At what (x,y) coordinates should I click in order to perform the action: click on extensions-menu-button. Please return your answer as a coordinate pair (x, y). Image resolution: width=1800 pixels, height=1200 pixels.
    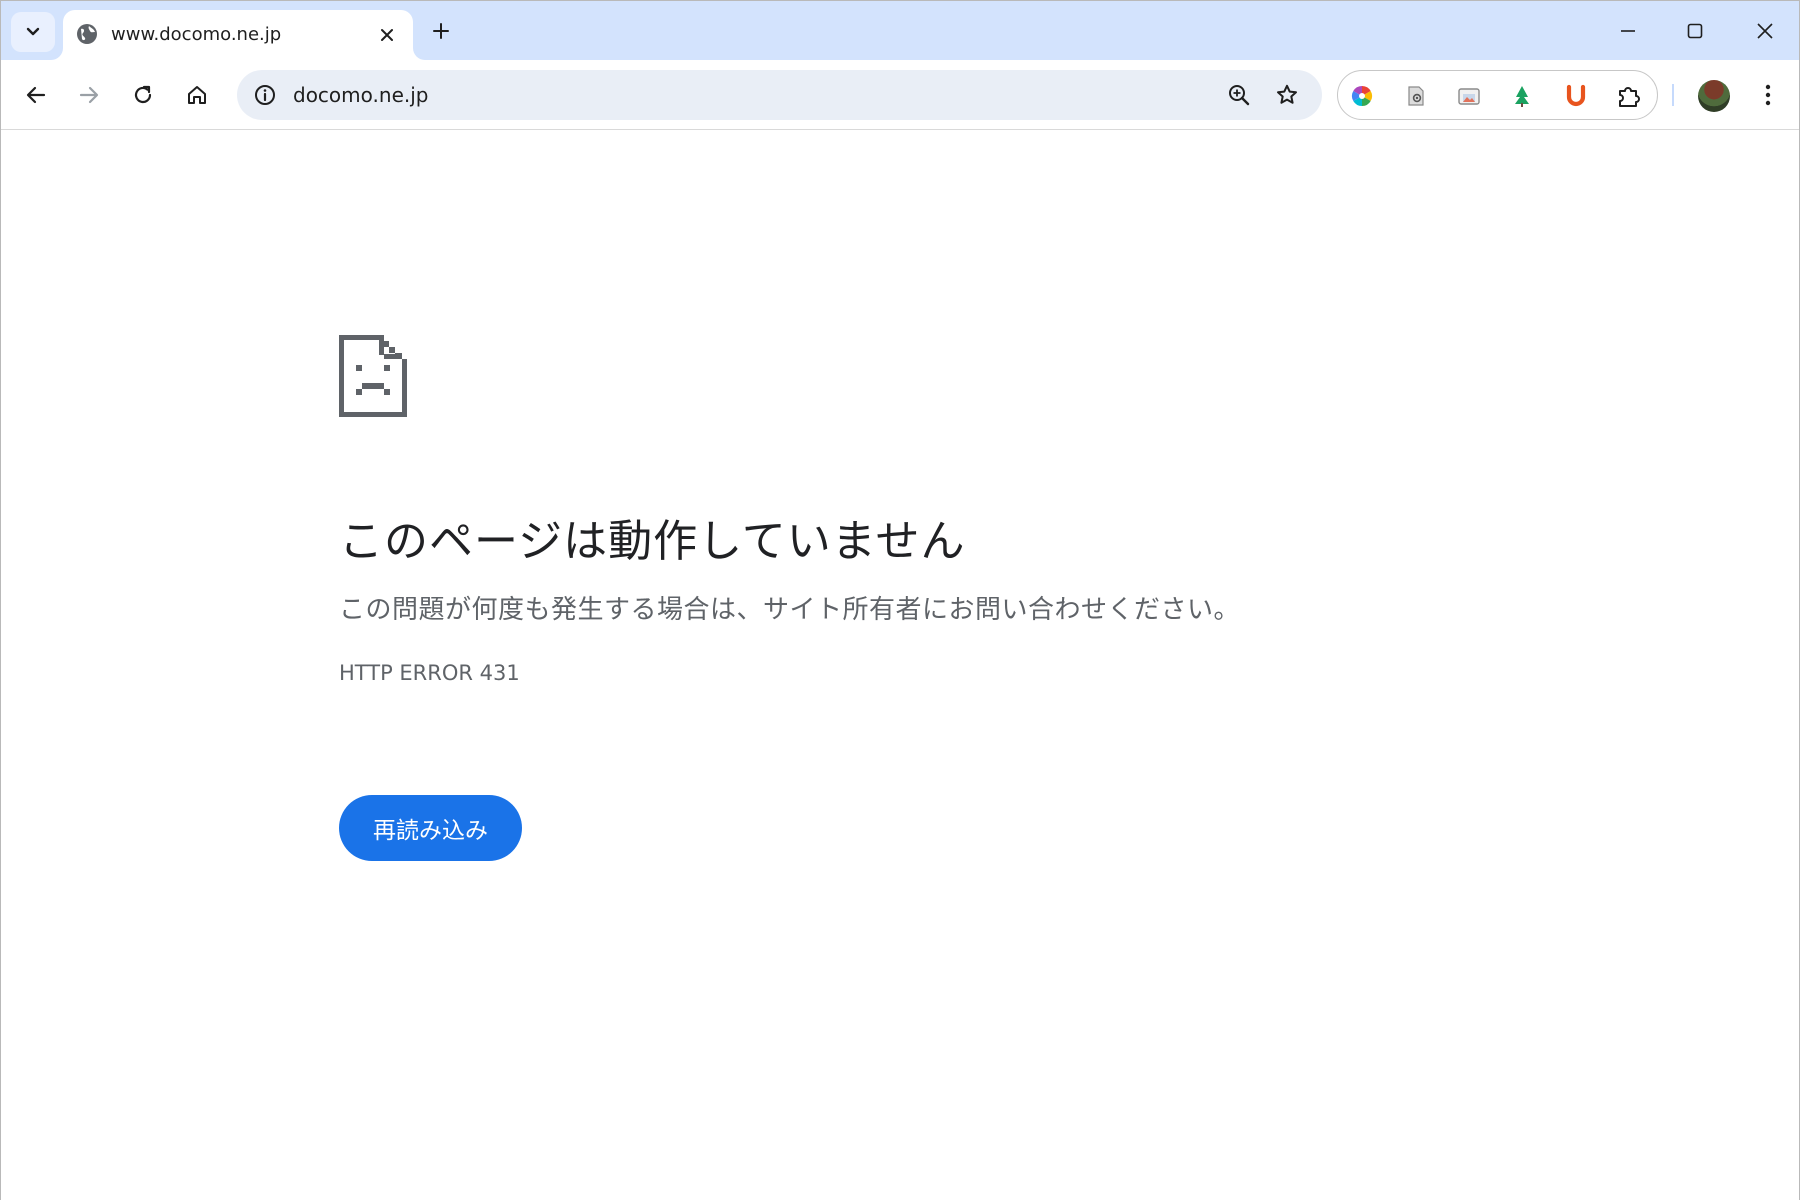
    Looking at the image, I should click on (1629, 96).